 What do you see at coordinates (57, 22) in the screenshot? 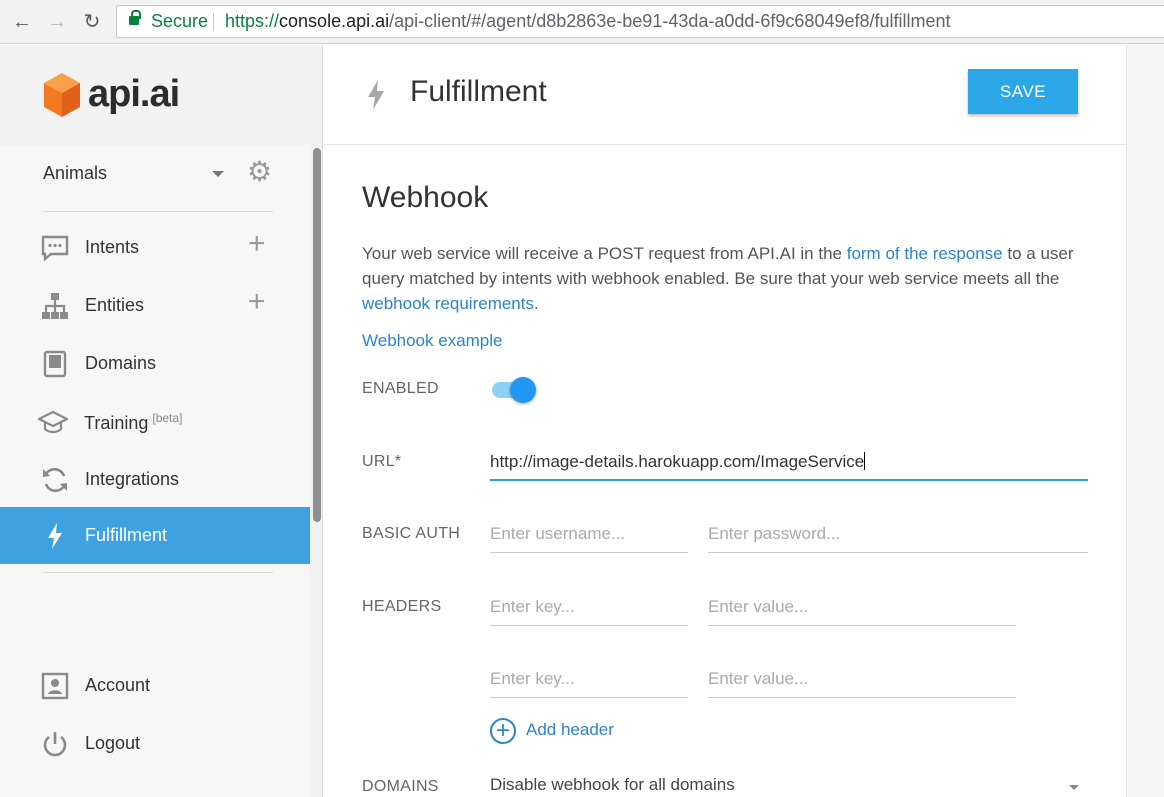
I see `forward-arrow-icon: →` at bounding box center [57, 22].